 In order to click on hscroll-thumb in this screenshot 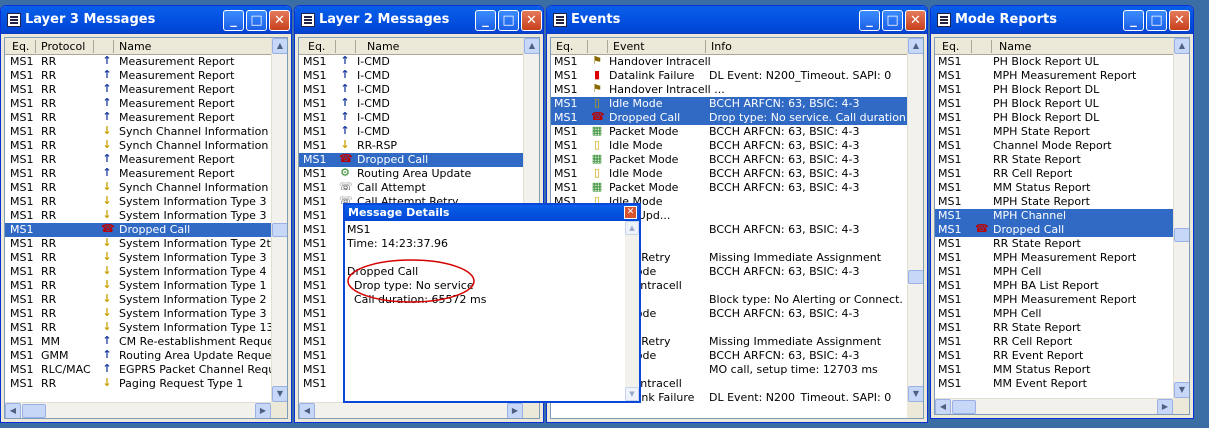, I will do `click(964, 407)`.